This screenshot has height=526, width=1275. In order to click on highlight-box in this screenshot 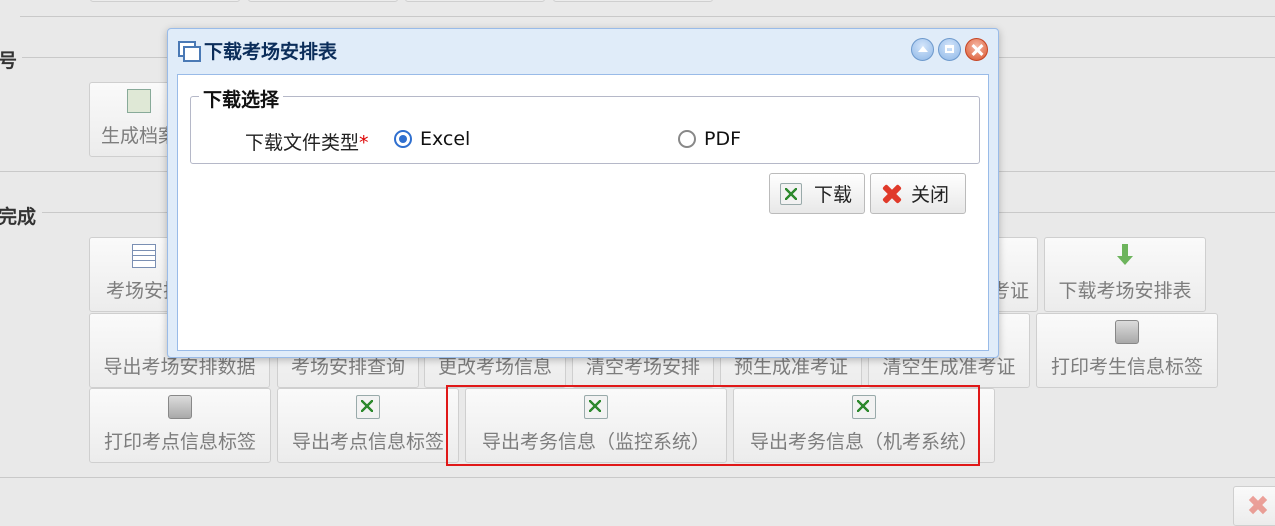, I will do `click(713, 425)`.